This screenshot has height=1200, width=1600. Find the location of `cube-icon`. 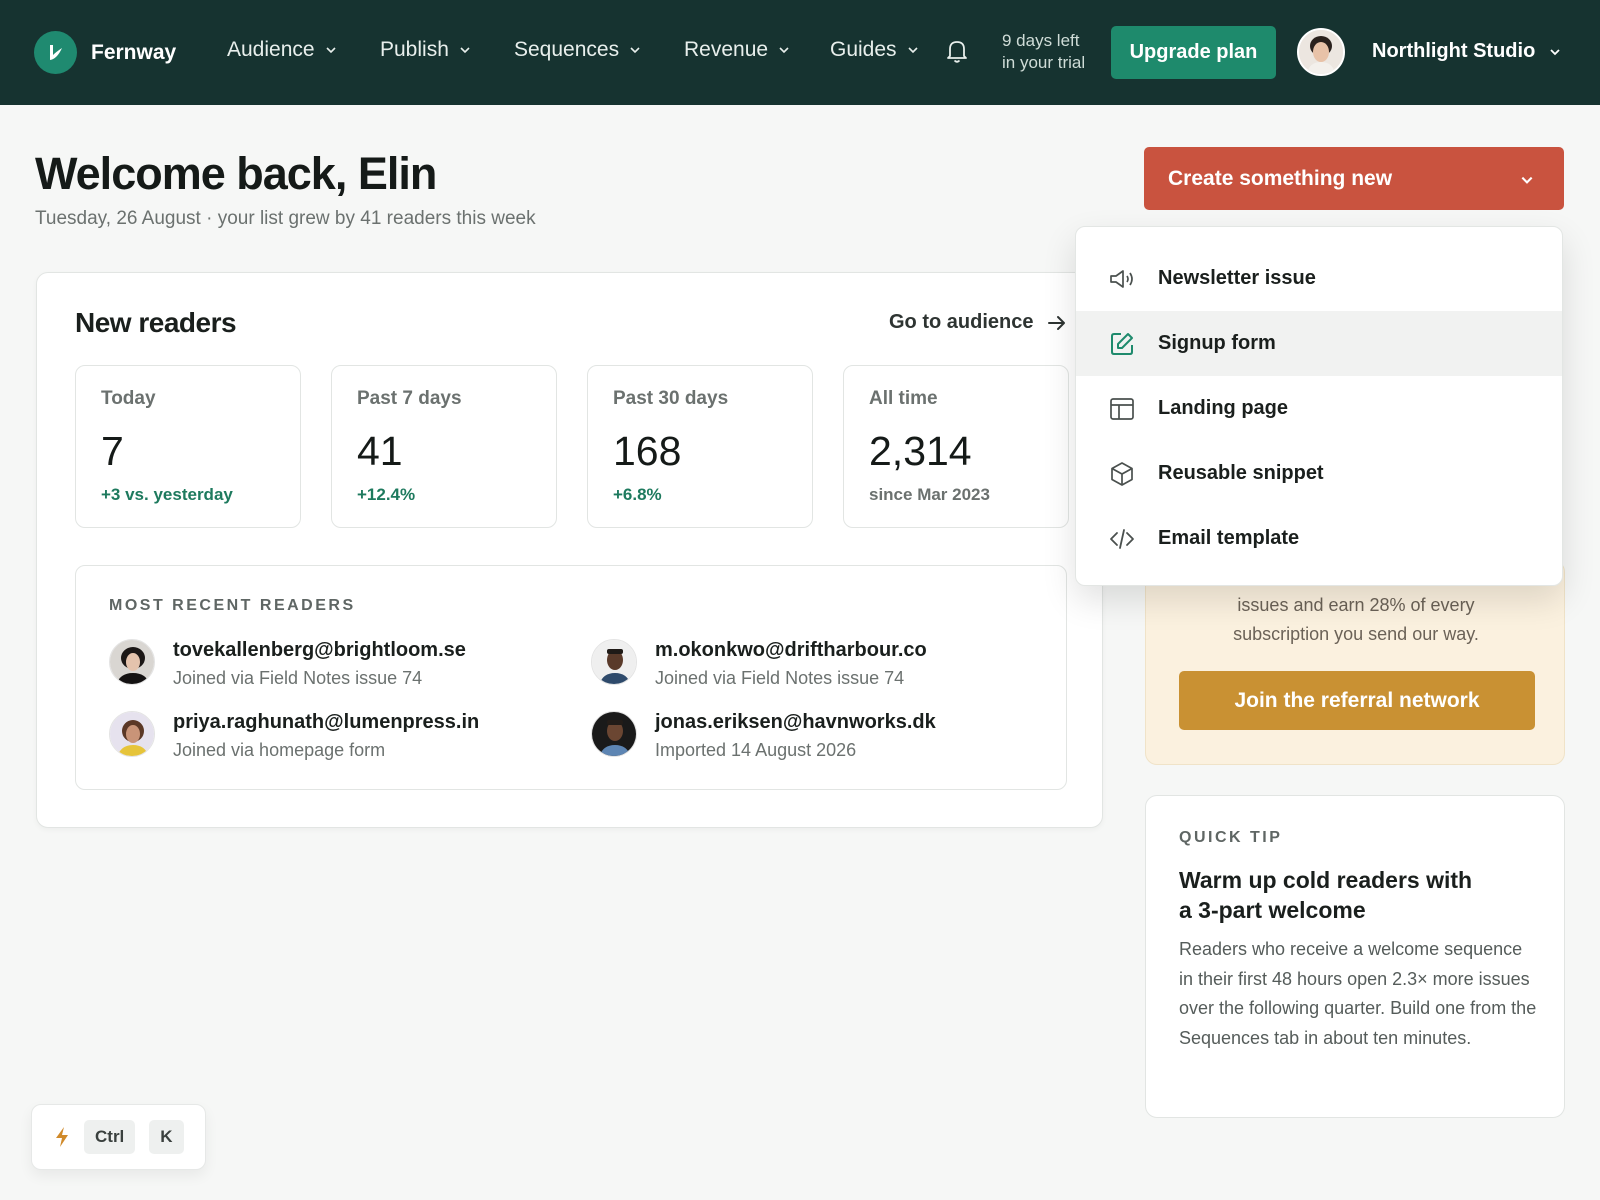

cube-icon is located at coordinates (1122, 474).